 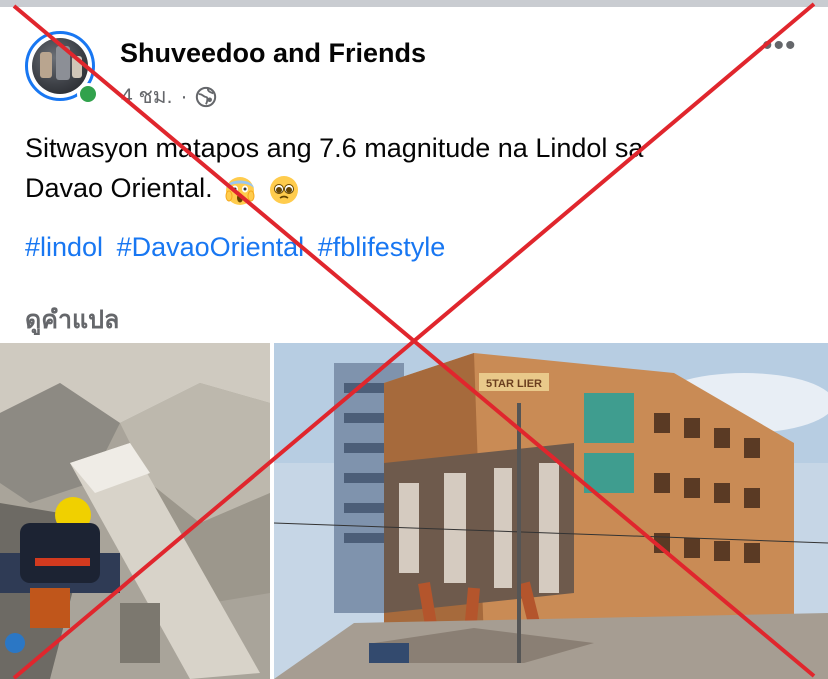 I want to click on more-options-icon: •••, so click(x=782, y=46).